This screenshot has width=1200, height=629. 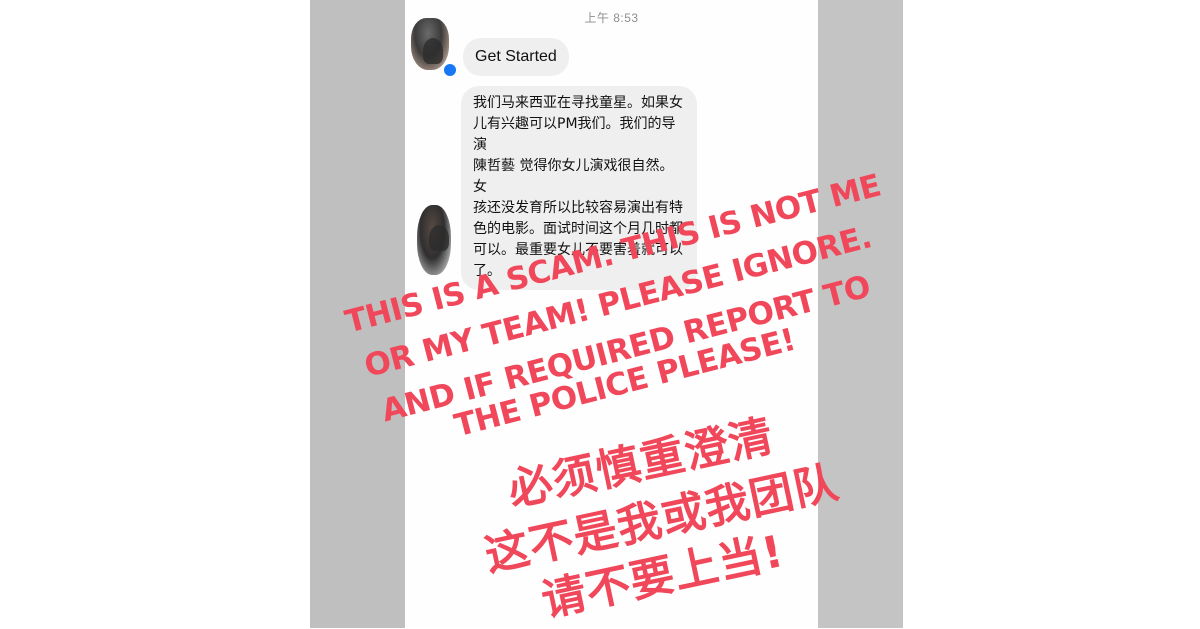 What do you see at coordinates (516, 57) in the screenshot?
I see `message-bubble-get-started: Get Started` at bounding box center [516, 57].